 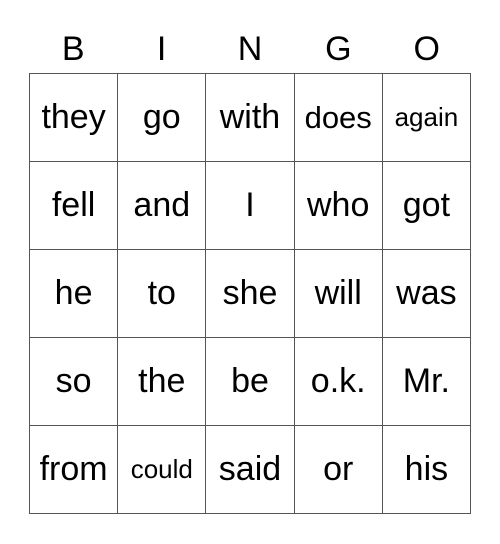 I want to click on bingo-cell: they, so click(x=74, y=118).